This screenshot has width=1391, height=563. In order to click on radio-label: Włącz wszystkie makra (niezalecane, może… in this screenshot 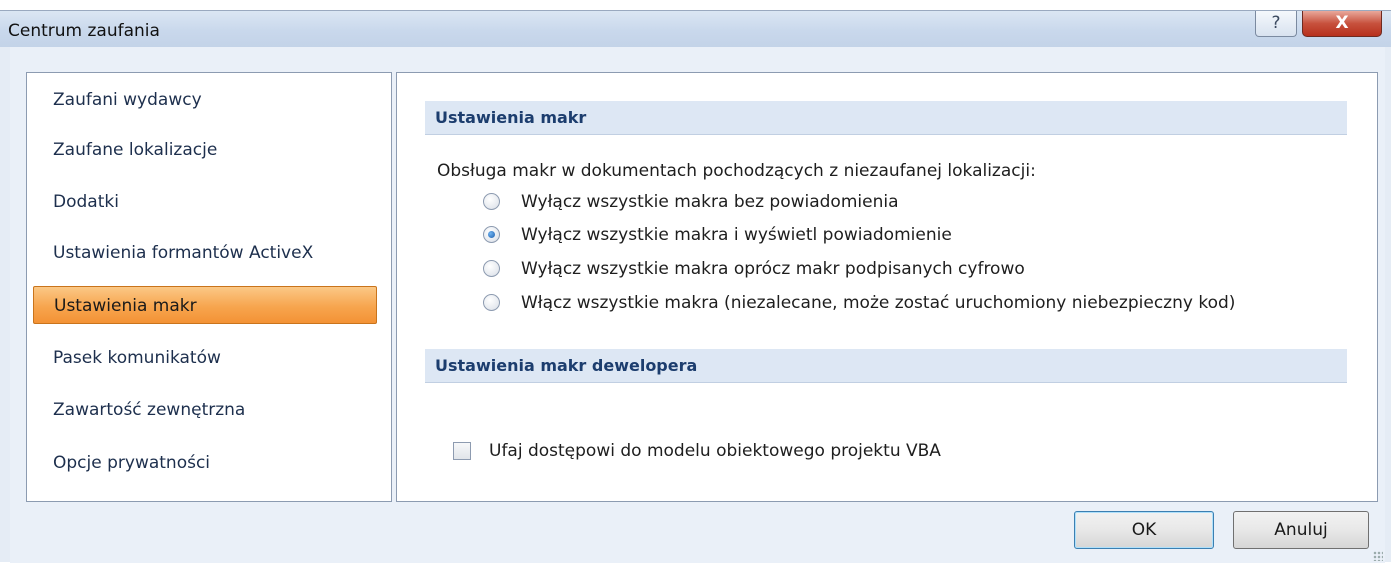, I will do `click(878, 303)`.